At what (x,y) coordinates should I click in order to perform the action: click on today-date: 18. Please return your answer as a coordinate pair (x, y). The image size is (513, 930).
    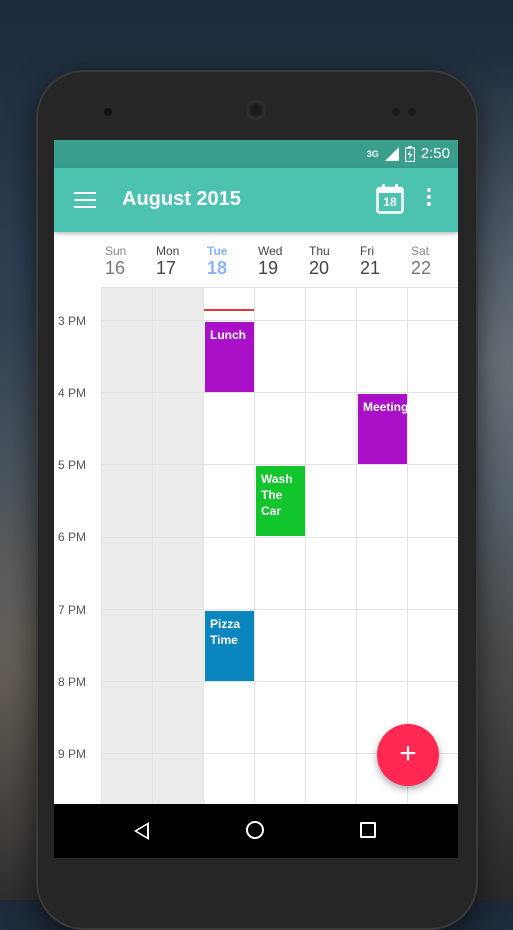
    Looking at the image, I should click on (390, 202).